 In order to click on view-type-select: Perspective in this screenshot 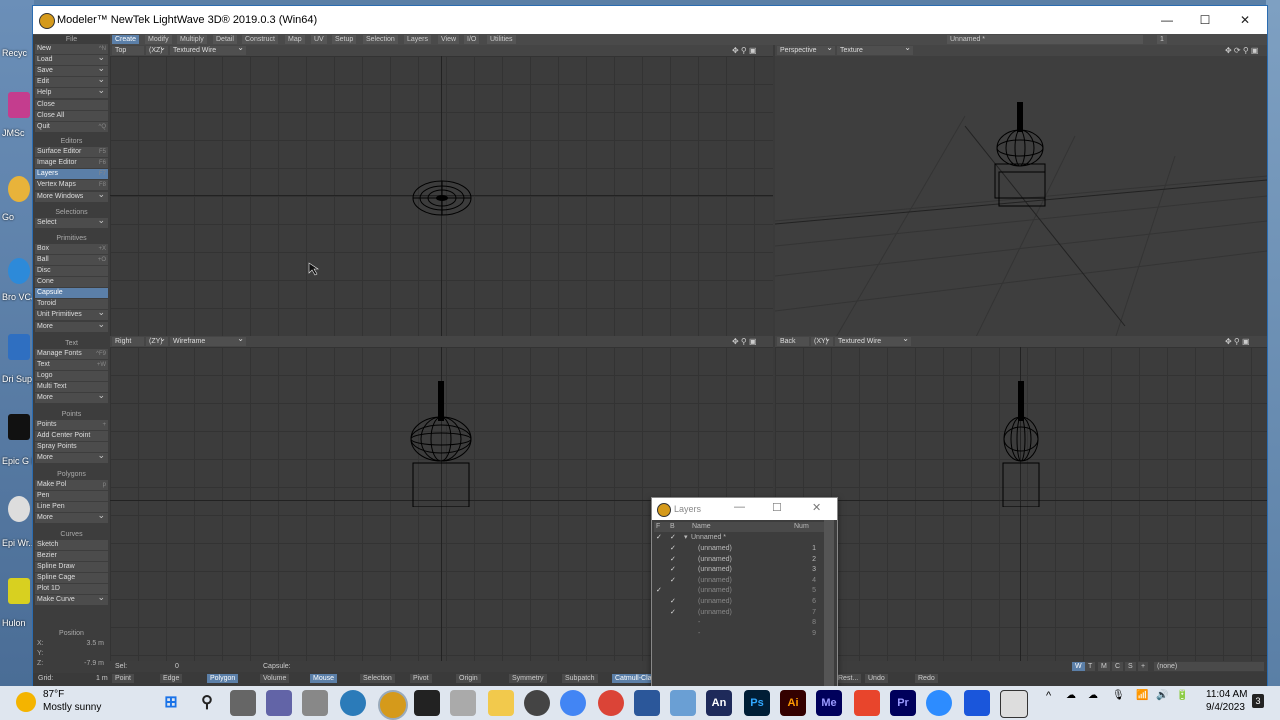, I will do `click(806, 49)`.